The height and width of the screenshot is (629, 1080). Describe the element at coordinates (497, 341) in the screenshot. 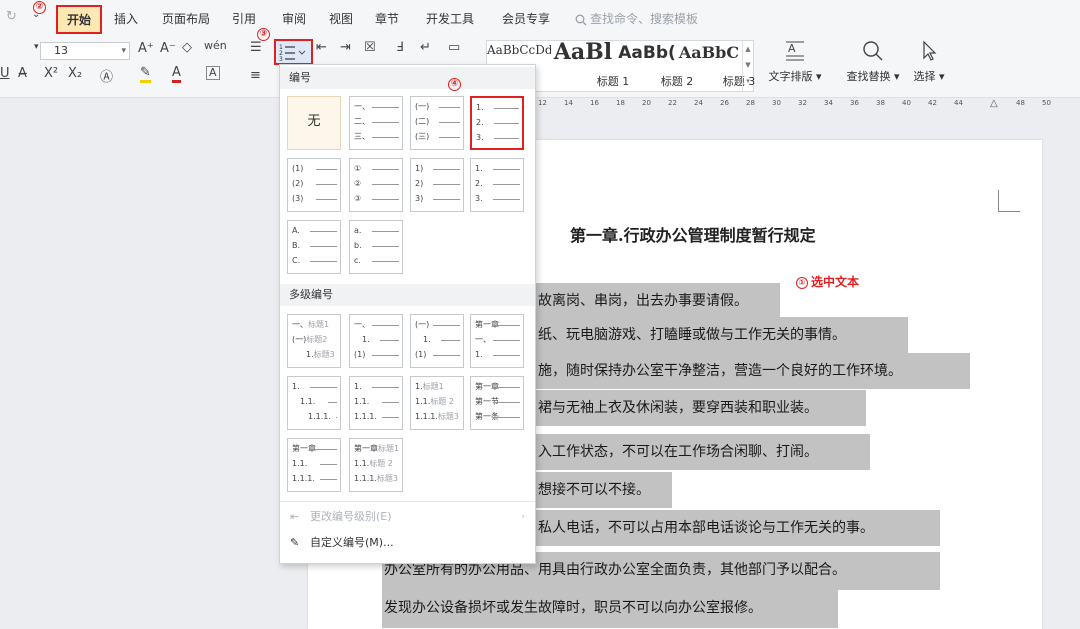

I see `multilevel-style-tile: 第一章 一、 1.` at that location.